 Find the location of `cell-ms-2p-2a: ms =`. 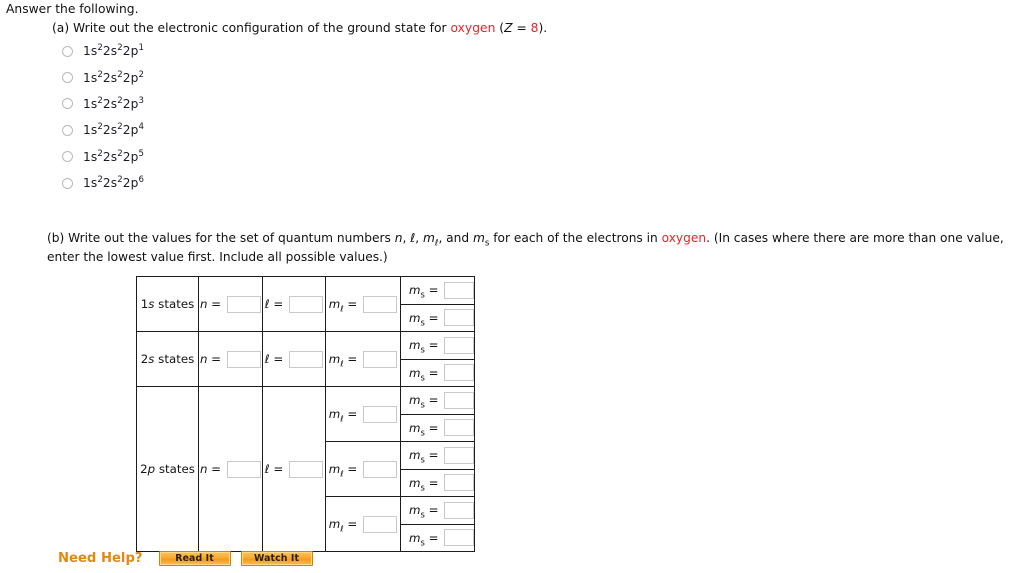

cell-ms-2p-2a: ms = is located at coordinates (437, 455).